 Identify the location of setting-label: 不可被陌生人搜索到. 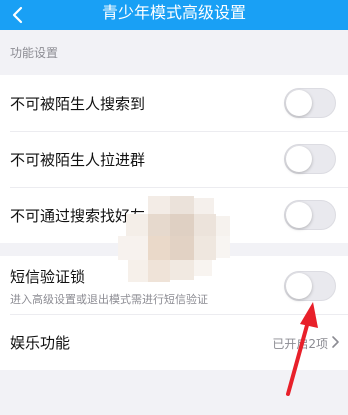
(78, 104).